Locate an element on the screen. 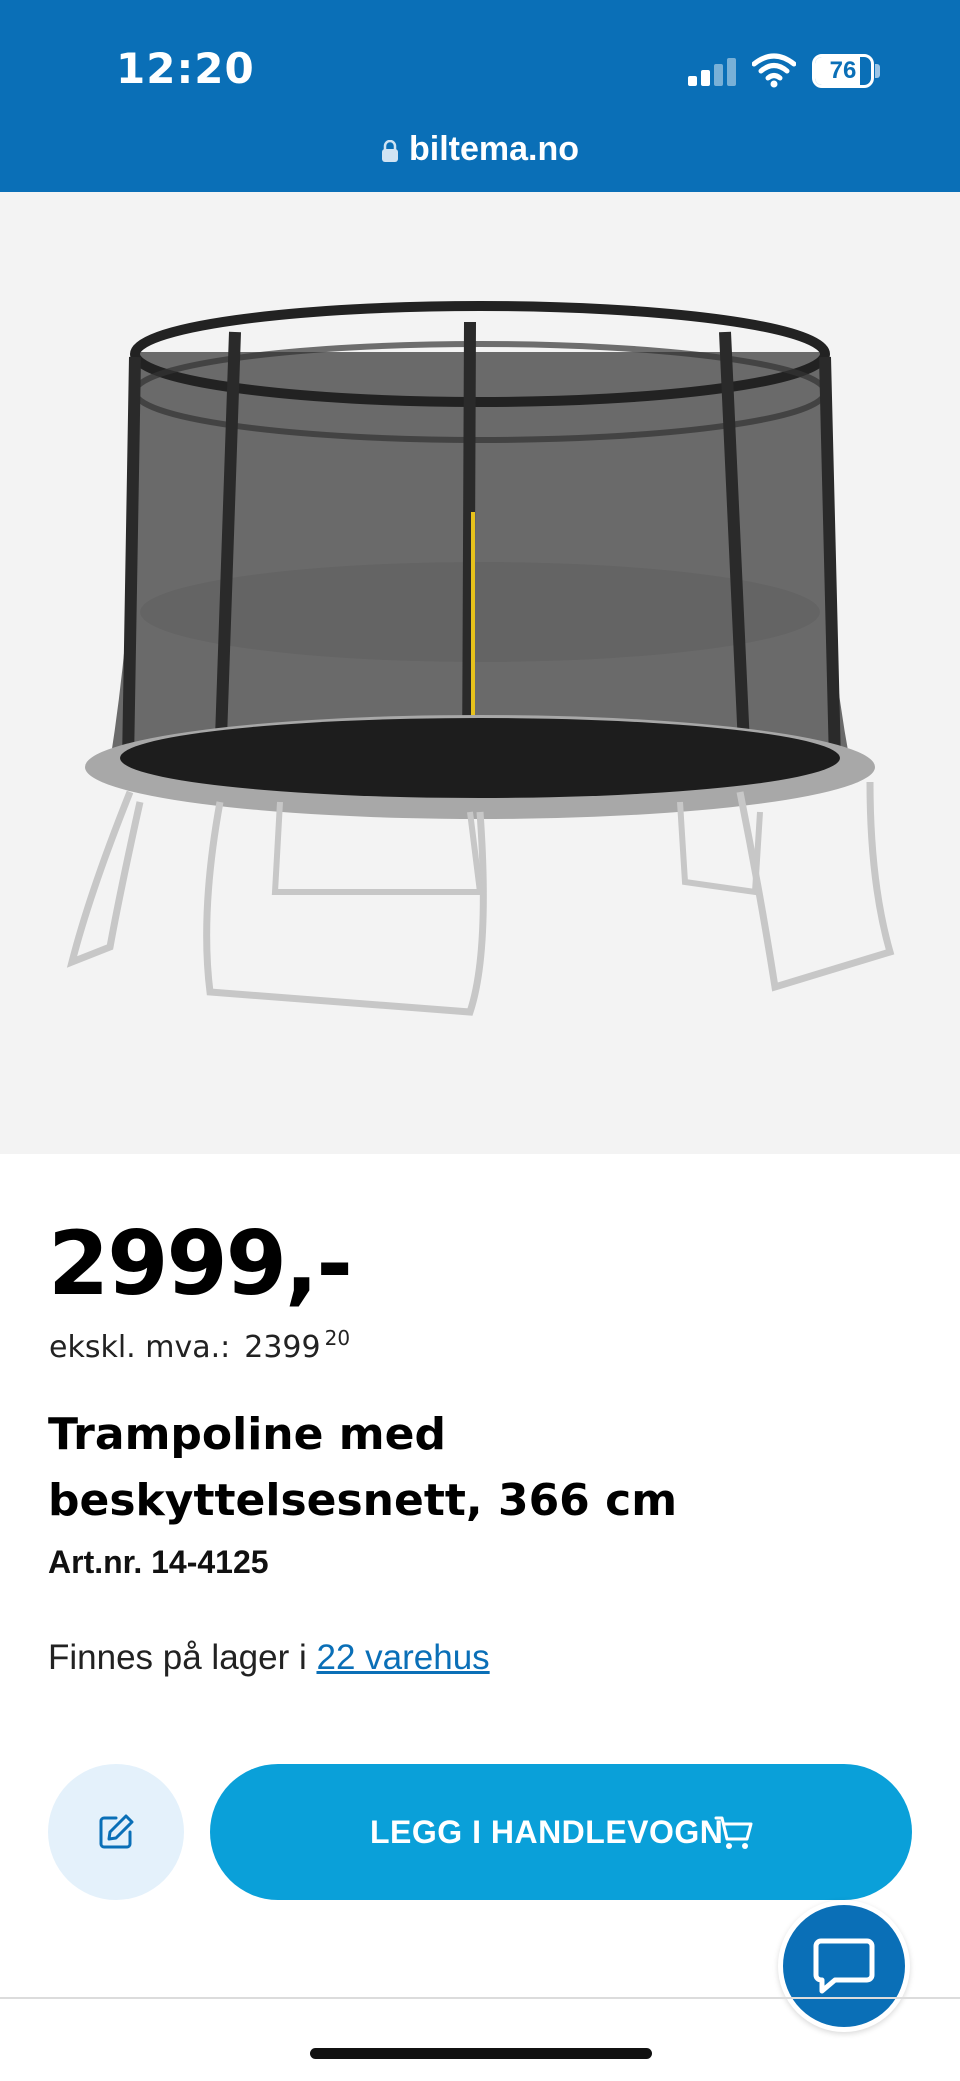  product-title: Trampoline med beskyttelsesnett, 366 cm is located at coordinates (363, 1467).